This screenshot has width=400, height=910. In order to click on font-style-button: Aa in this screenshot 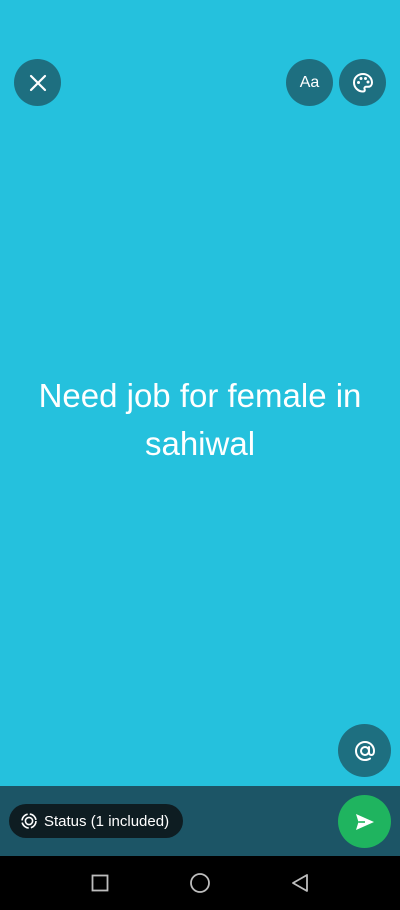, I will do `click(309, 82)`.